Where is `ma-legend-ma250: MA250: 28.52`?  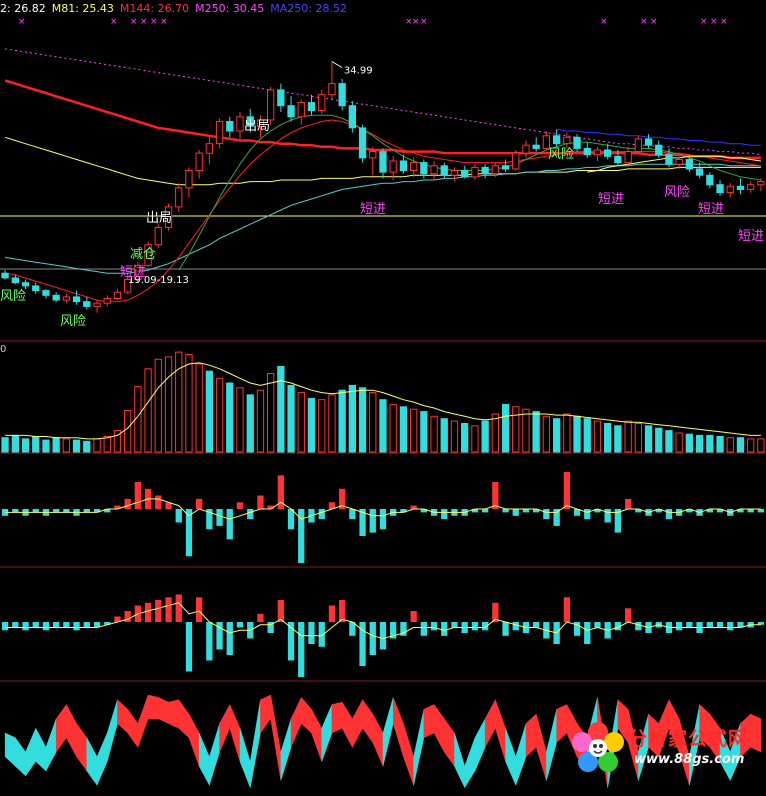
ma-legend-ma250: MA250: 28.52 is located at coordinates (308, 8).